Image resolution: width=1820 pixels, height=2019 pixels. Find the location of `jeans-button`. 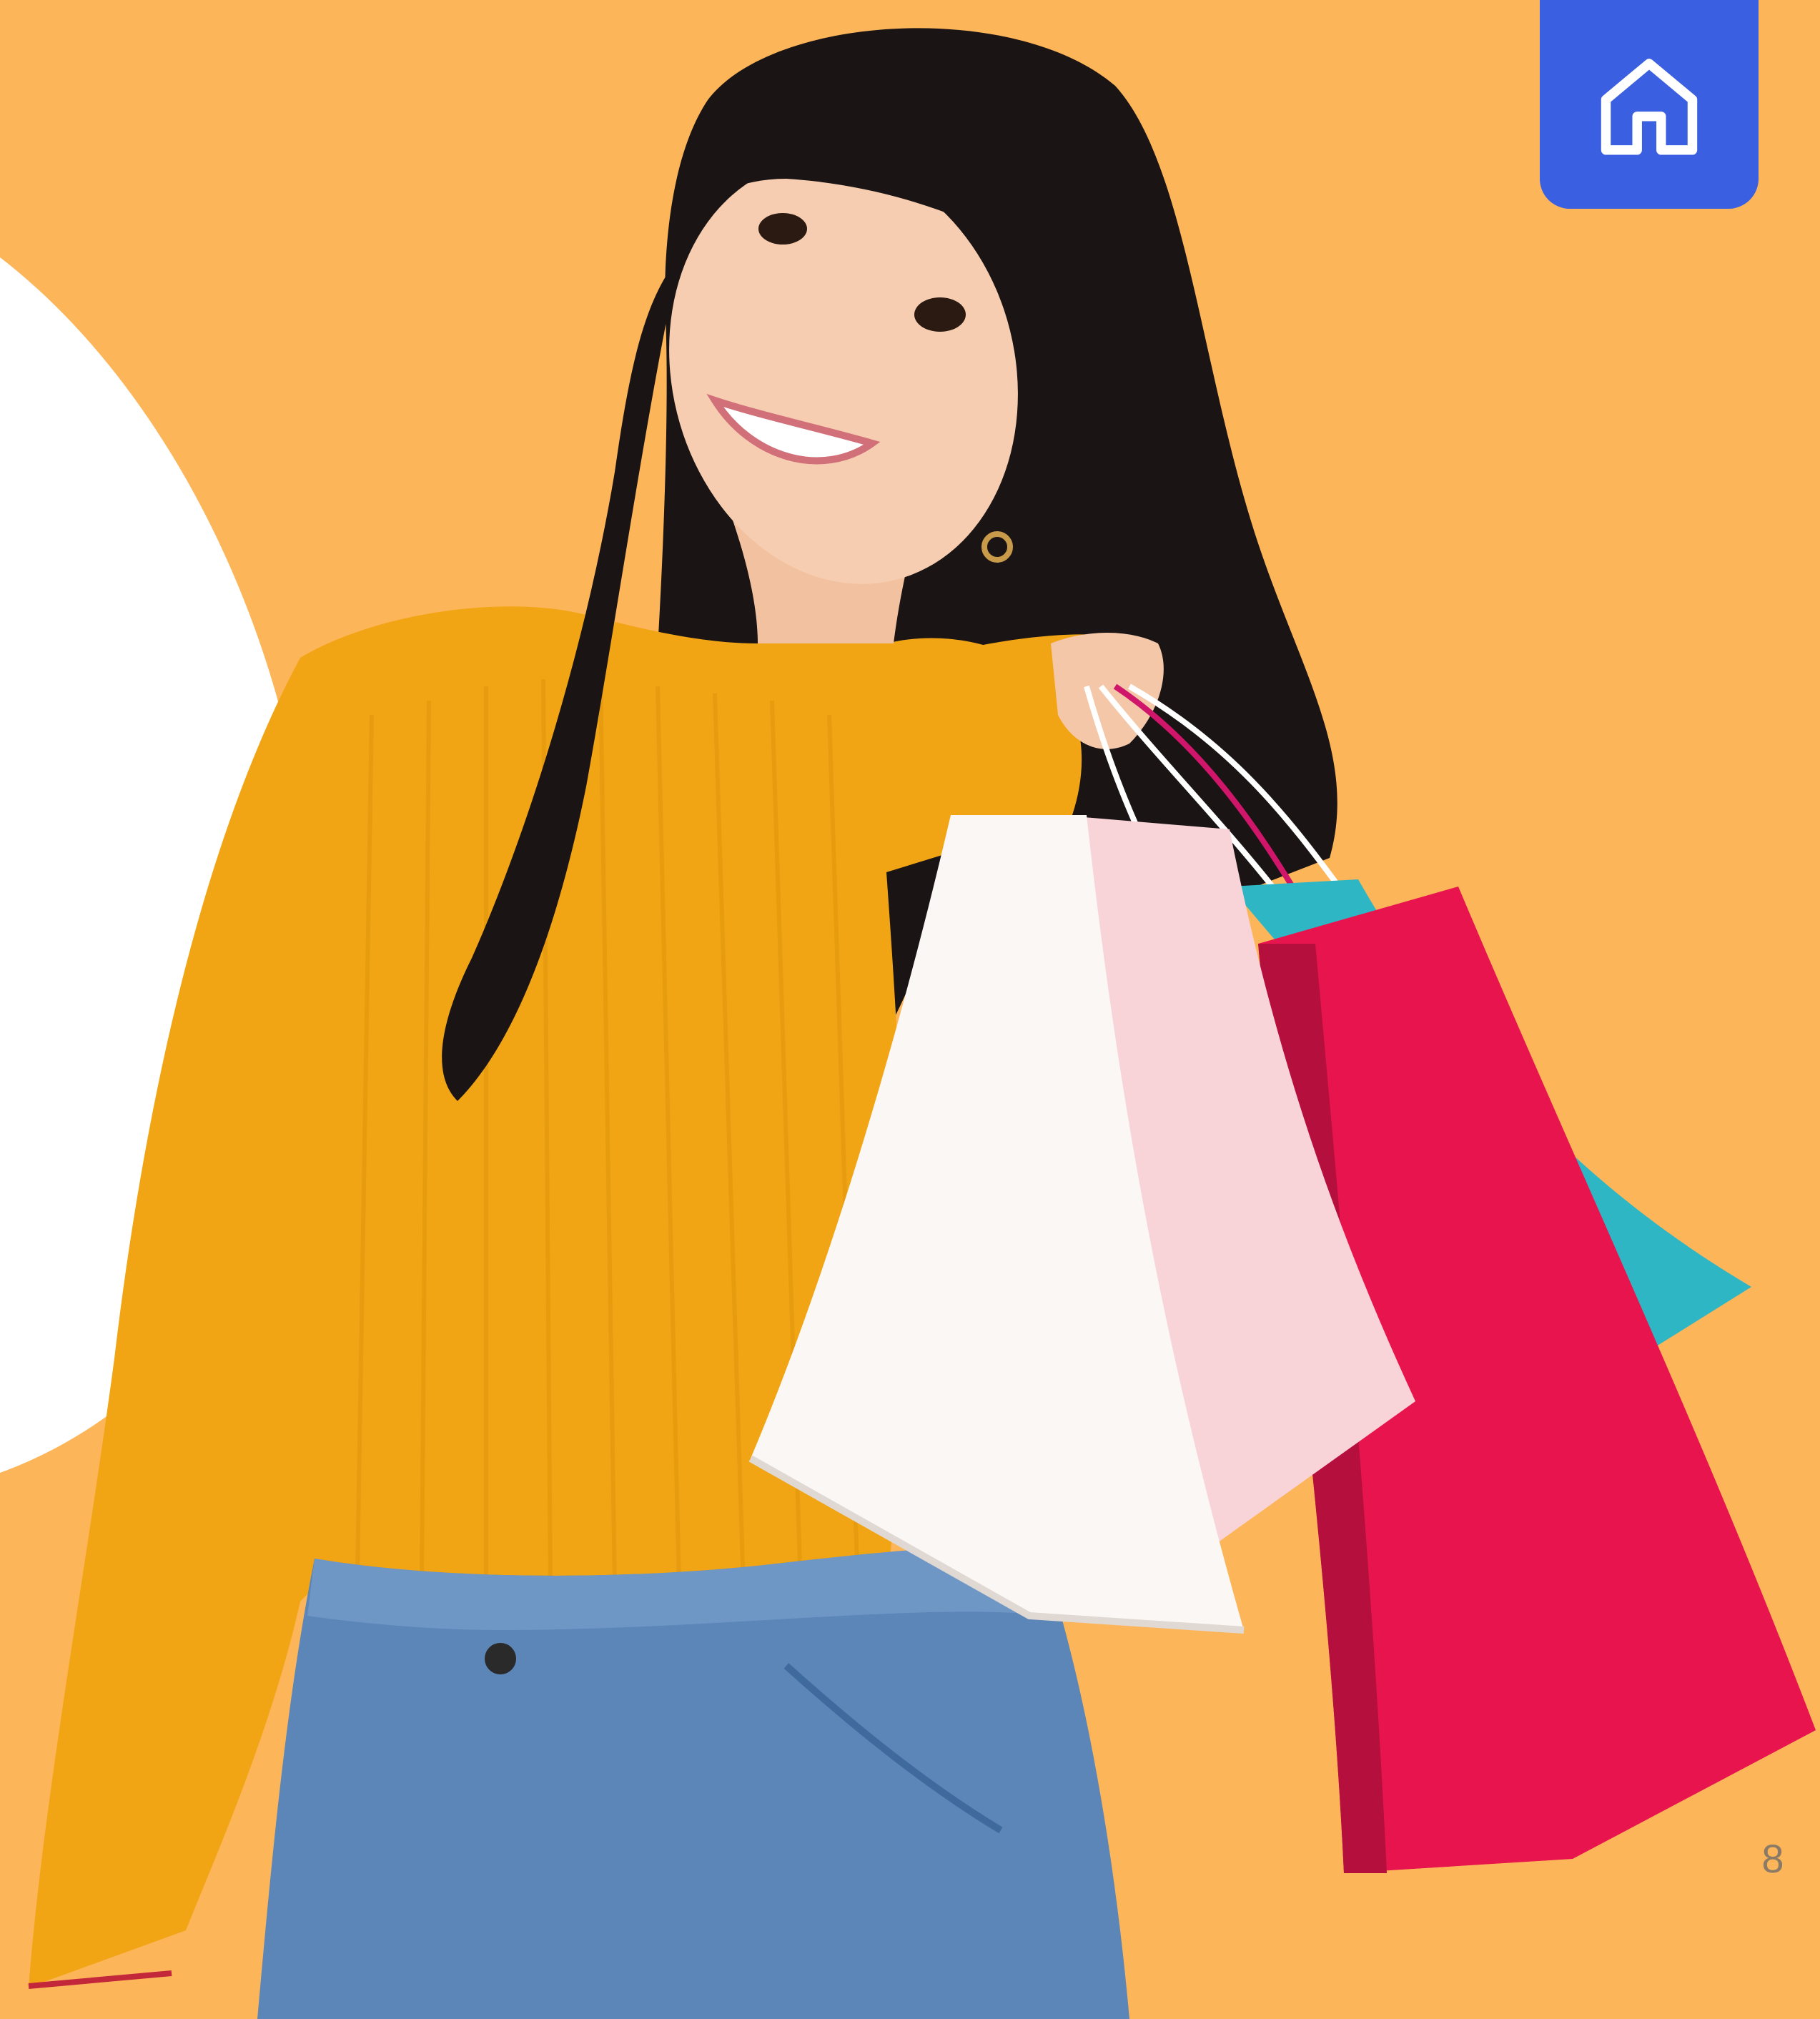

jeans-button is located at coordinates (500, 1658).